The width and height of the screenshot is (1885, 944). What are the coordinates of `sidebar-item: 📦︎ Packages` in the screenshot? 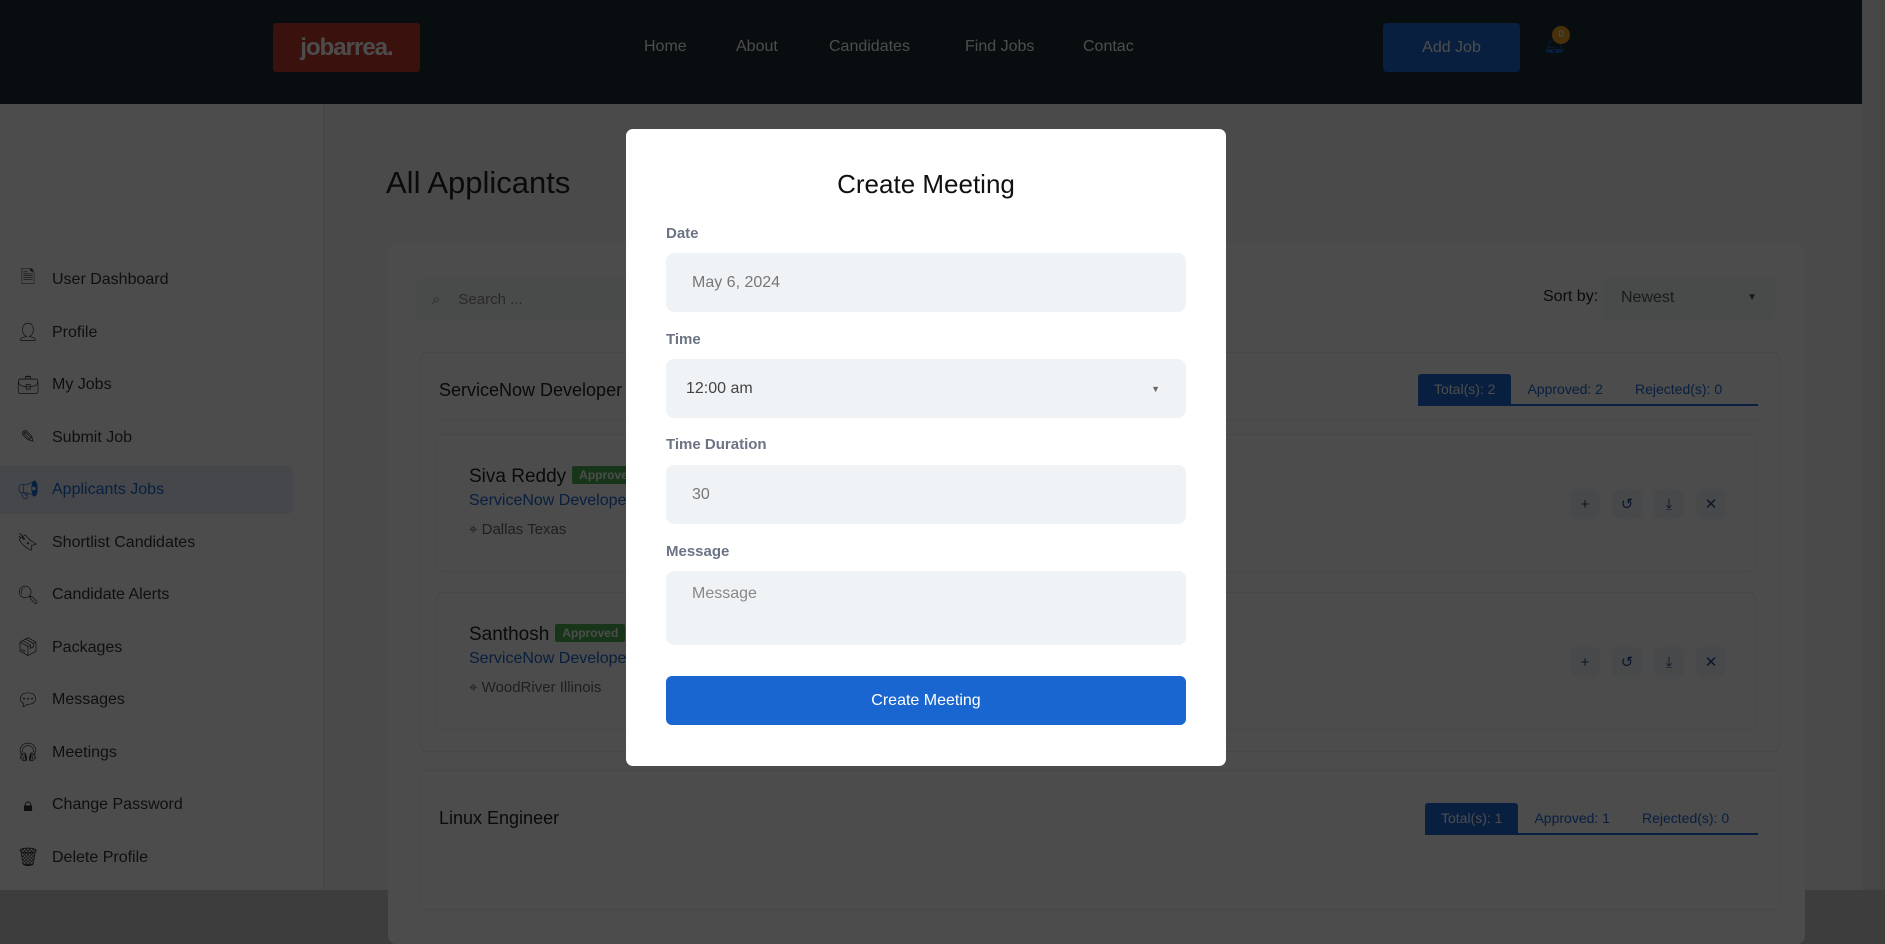 It's located at (146, 648).